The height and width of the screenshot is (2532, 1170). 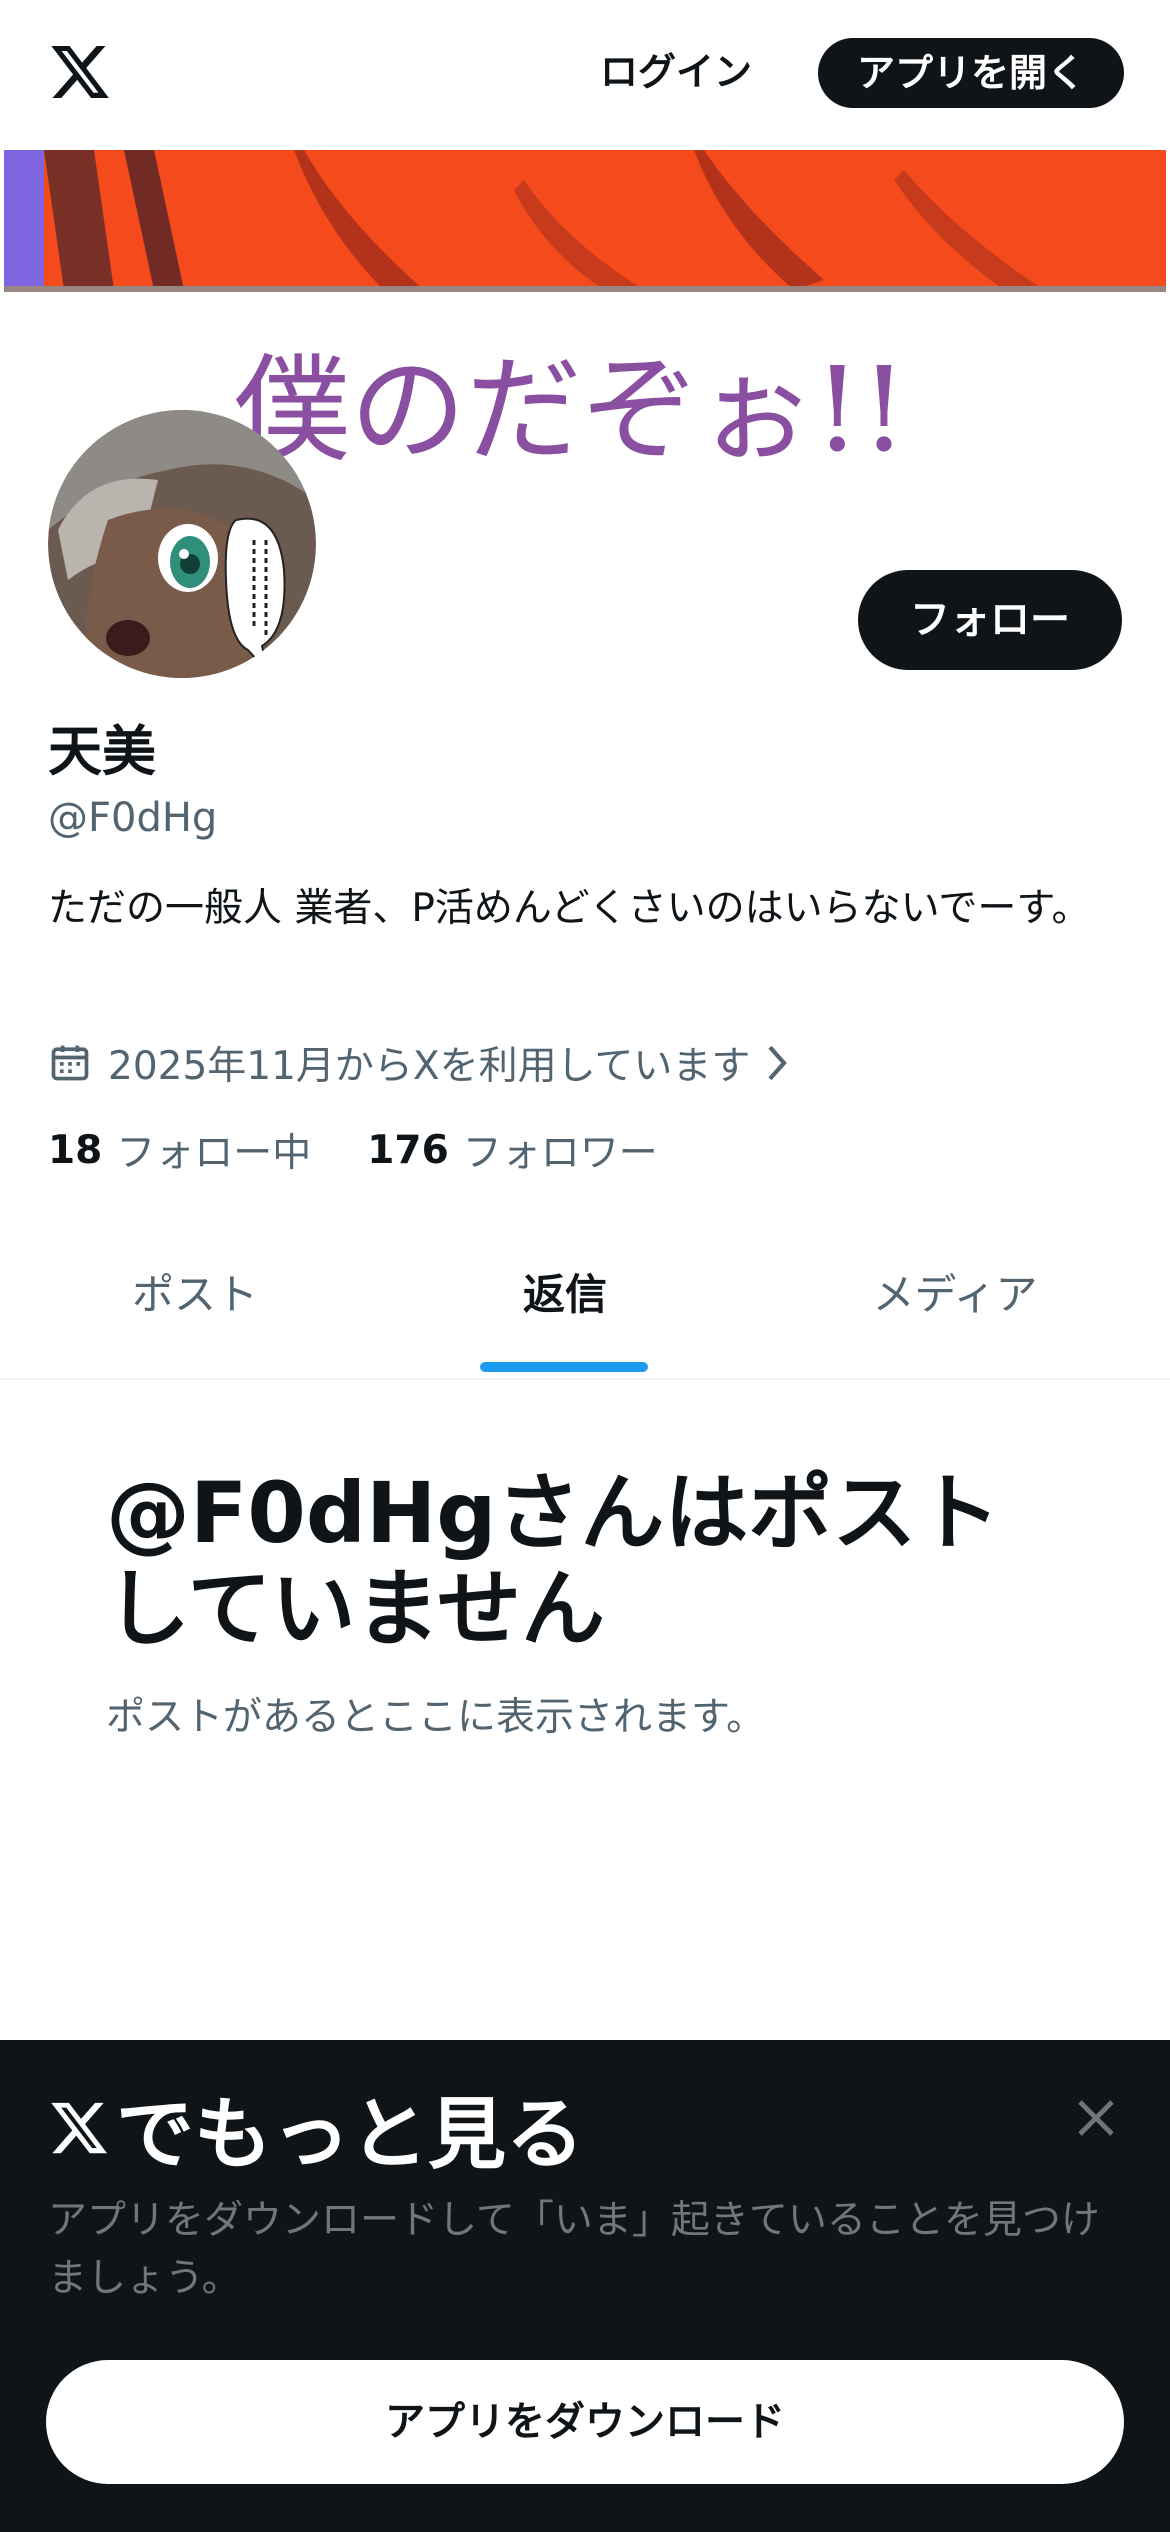 What do you see at coordinates (436, 1717) in the screenshot?
I see `empty-state-subtitle: ポストがあるとここに表示されます。` at bounding box center [436, 1717].